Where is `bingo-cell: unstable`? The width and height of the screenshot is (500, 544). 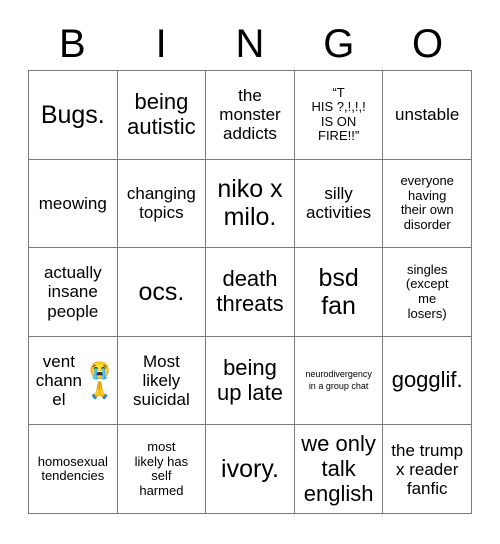
bingo-cell: unstable is located at coordinates (427, 115).